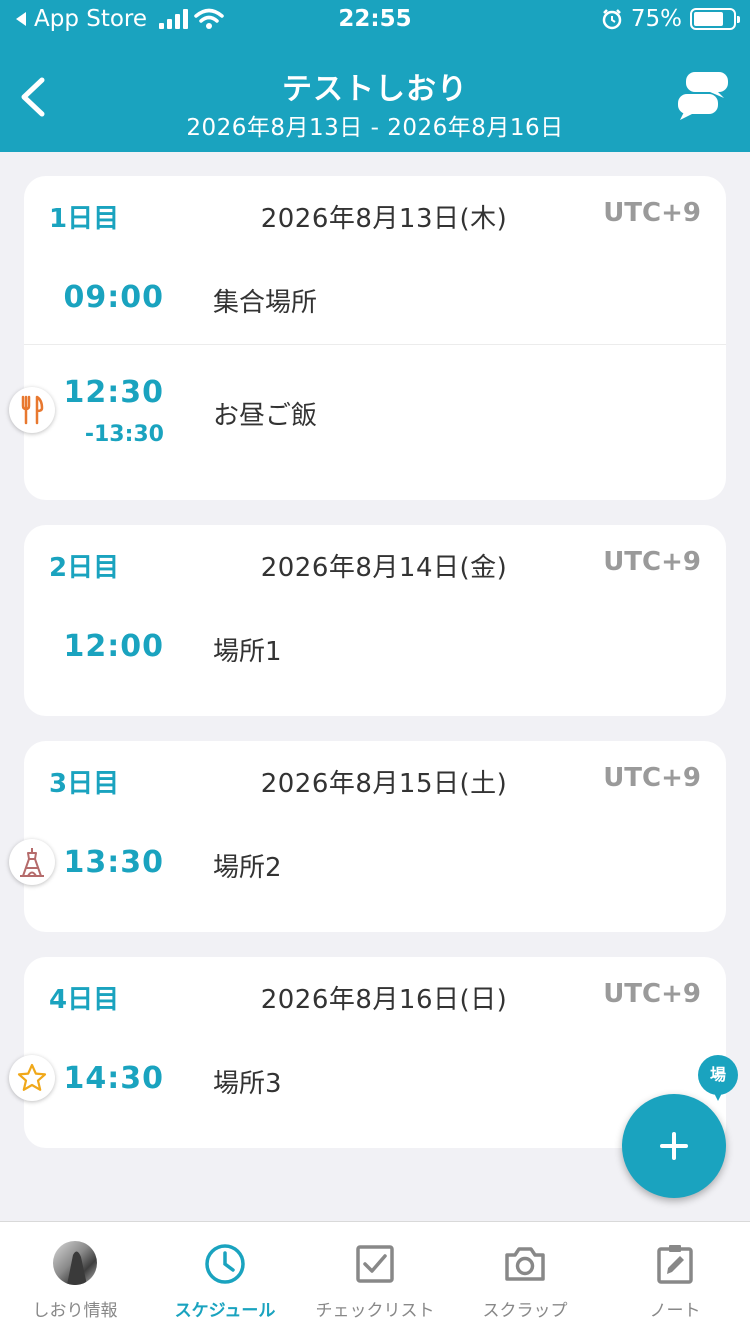  I want to click on landmark-tower-icon, so click(32, 862).